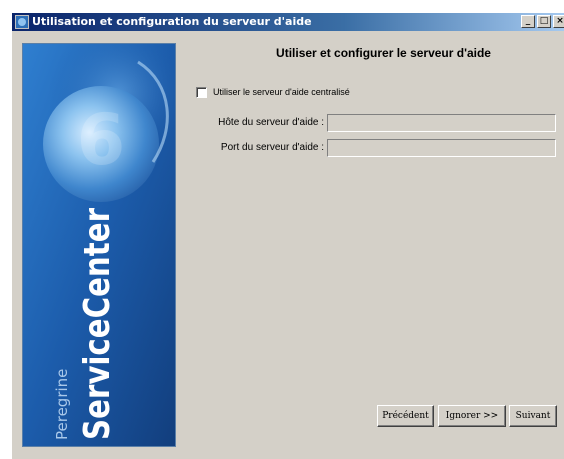  I want to click on brand-large: ServiceCenter, so click(97, 324).